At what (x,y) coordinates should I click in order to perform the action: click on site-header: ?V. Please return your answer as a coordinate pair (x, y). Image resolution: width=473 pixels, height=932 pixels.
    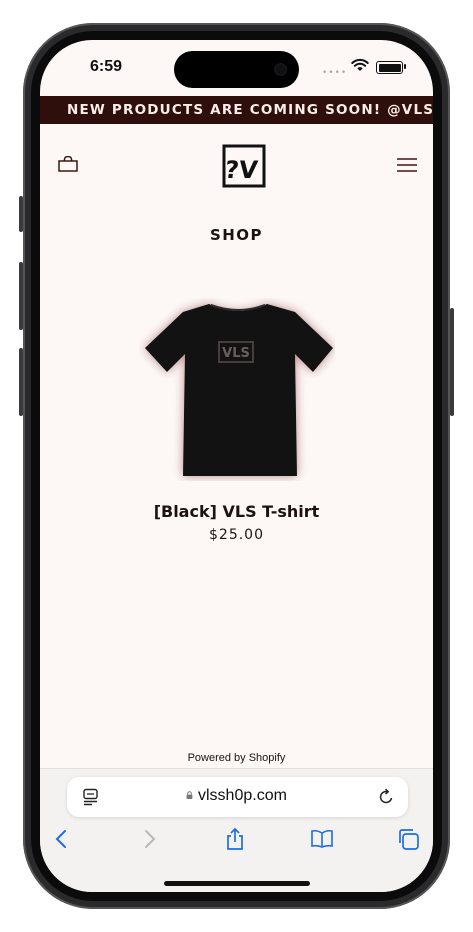
    Looking at the image, I should click on (236, 164).